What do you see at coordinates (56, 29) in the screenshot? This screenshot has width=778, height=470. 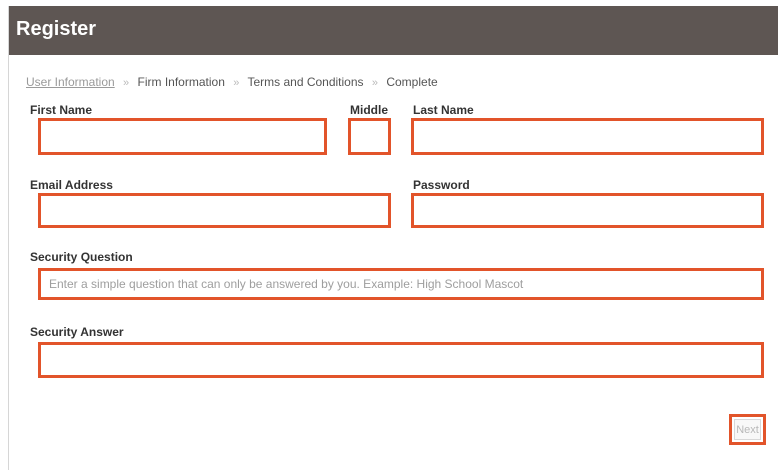 I see `page-title: Register` at bounding box center [56, 29].